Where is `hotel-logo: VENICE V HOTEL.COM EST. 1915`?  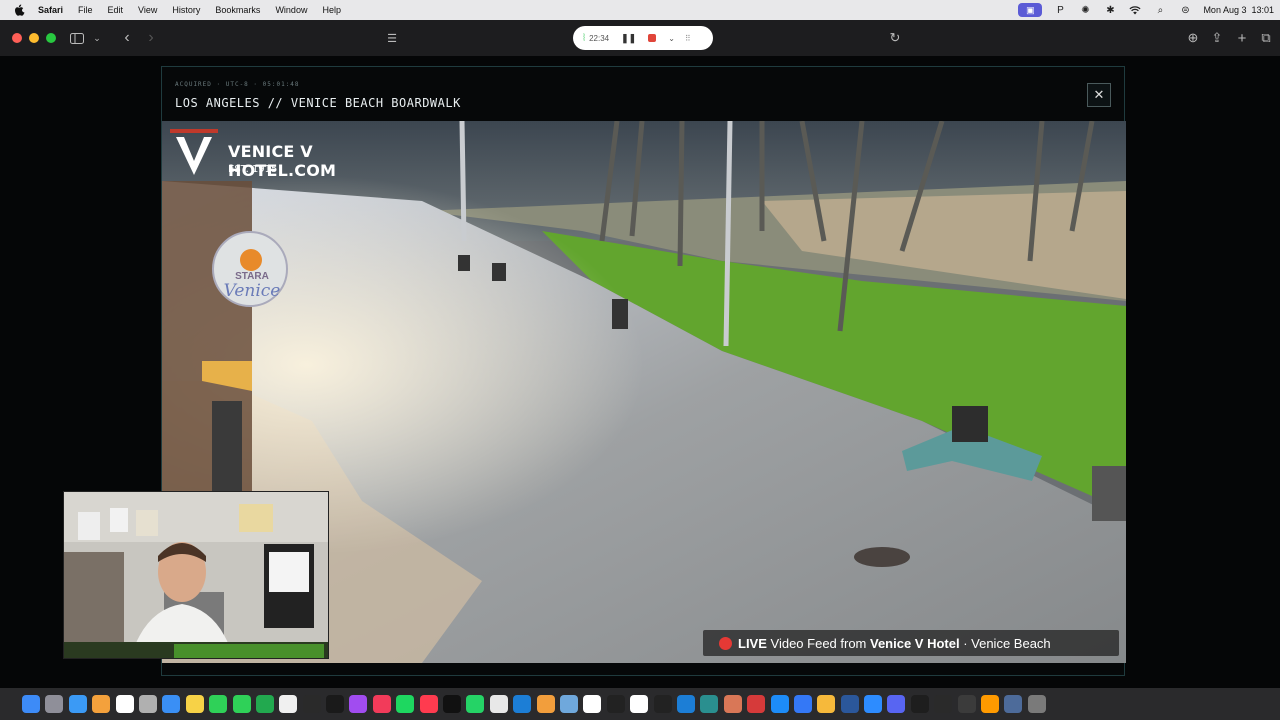 hotel-logo: VENICE V HOTEL.COM EST. 1915 is located at coordinates (278, 153).